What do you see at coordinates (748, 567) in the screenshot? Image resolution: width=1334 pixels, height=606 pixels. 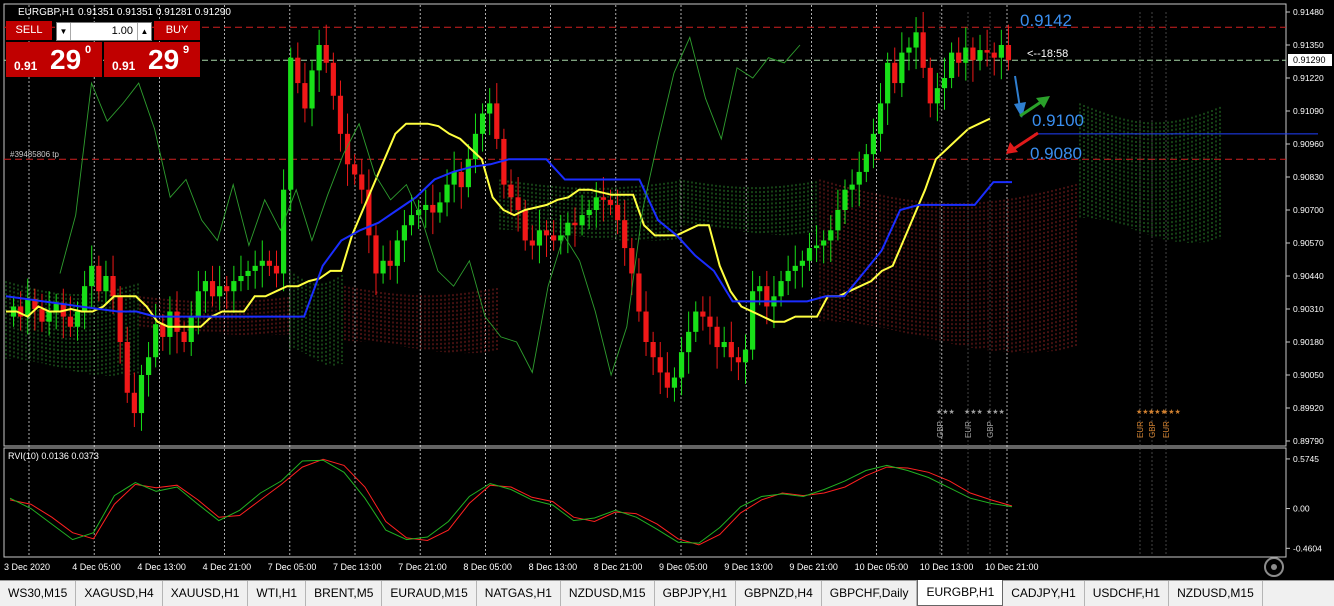 I see `time-tick-label: 9 Dec 13:00` at bounding box center [748, 567].